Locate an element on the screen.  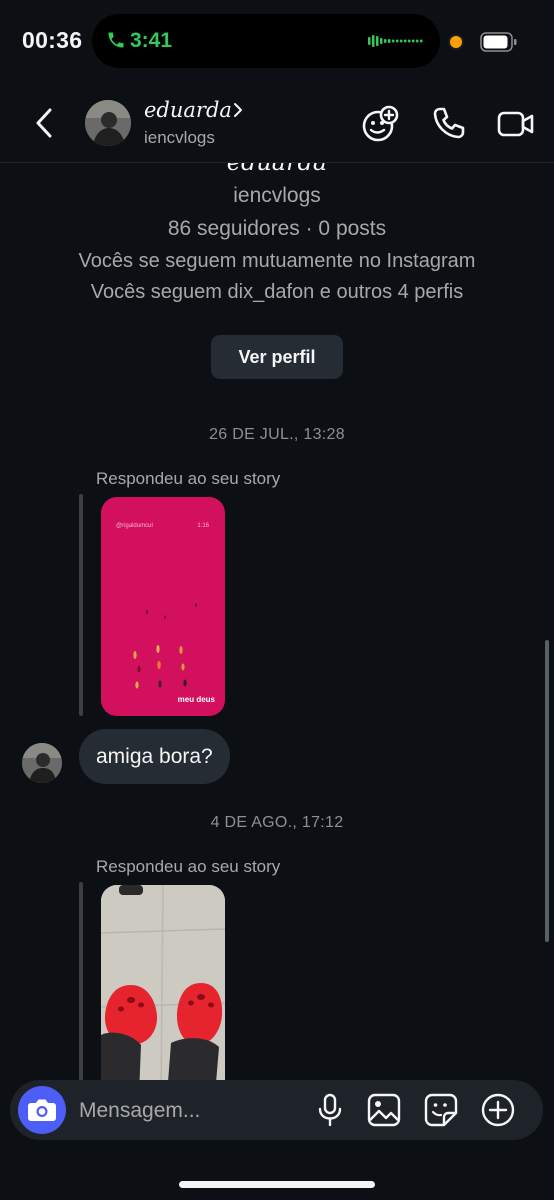
message-bubble: amiga bora? is located at coordinates (154, 756).